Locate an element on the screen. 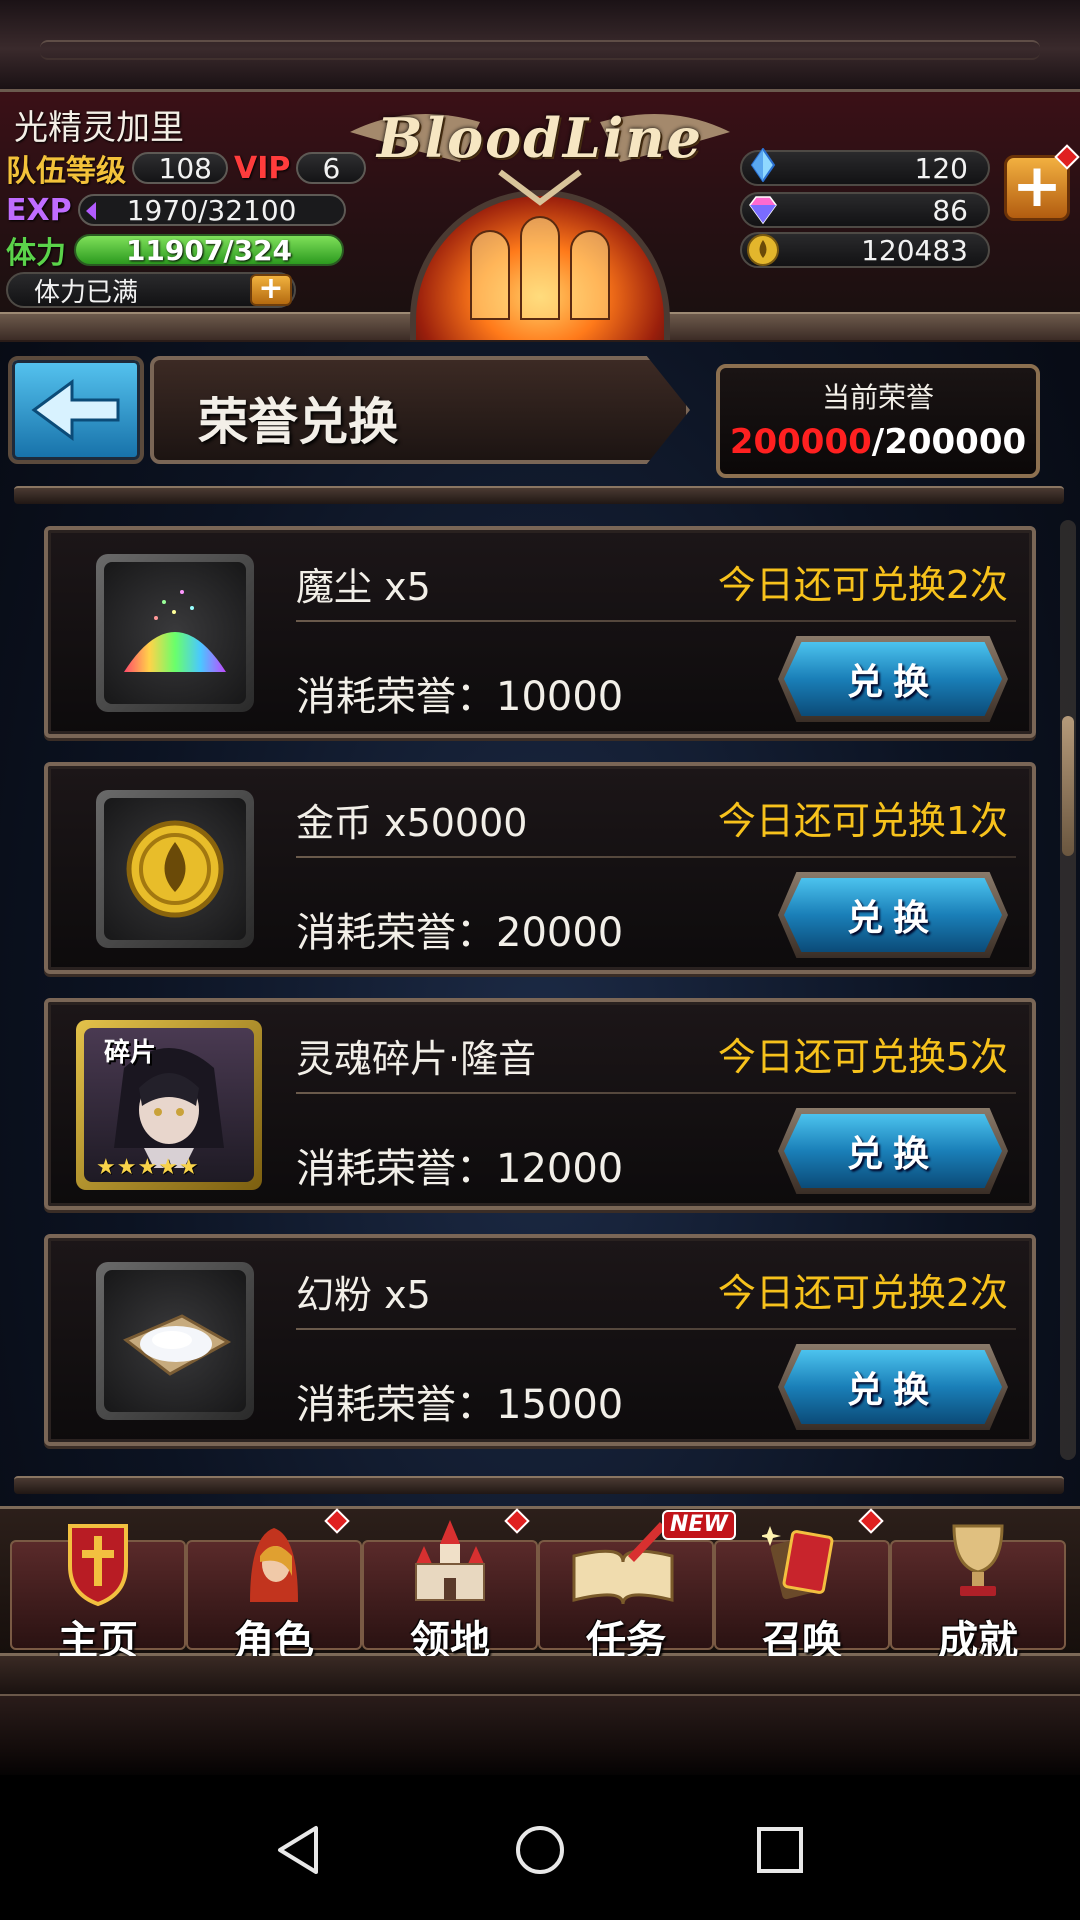  stamina-bar: 11907/324 is located at coordinates (209, 250).